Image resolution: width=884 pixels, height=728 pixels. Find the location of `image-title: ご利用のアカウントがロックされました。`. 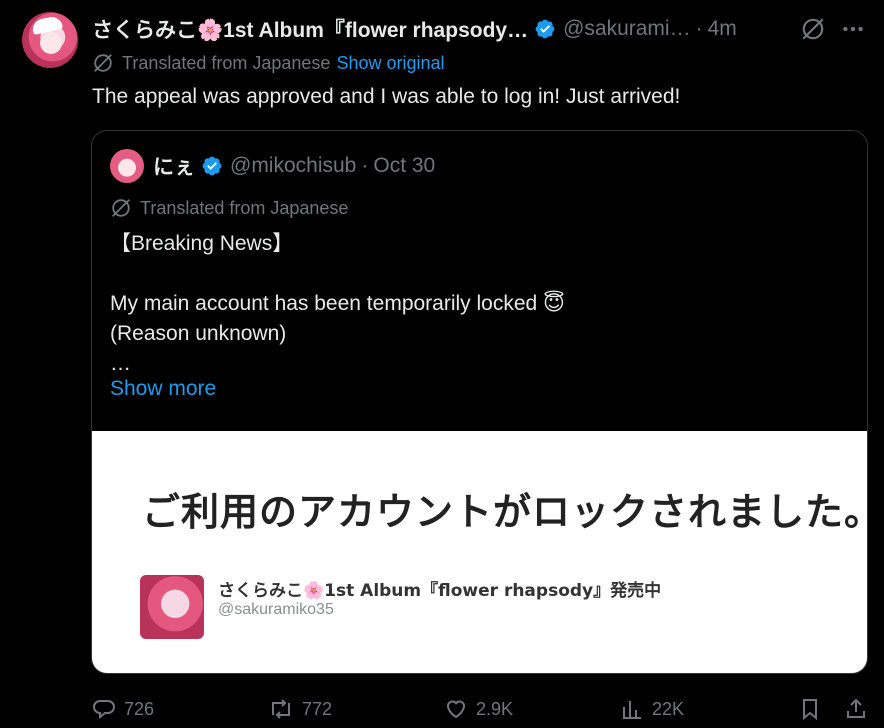

image-title: ご利用のアカウントがロックされました。 is located at coordinates (505, 512).